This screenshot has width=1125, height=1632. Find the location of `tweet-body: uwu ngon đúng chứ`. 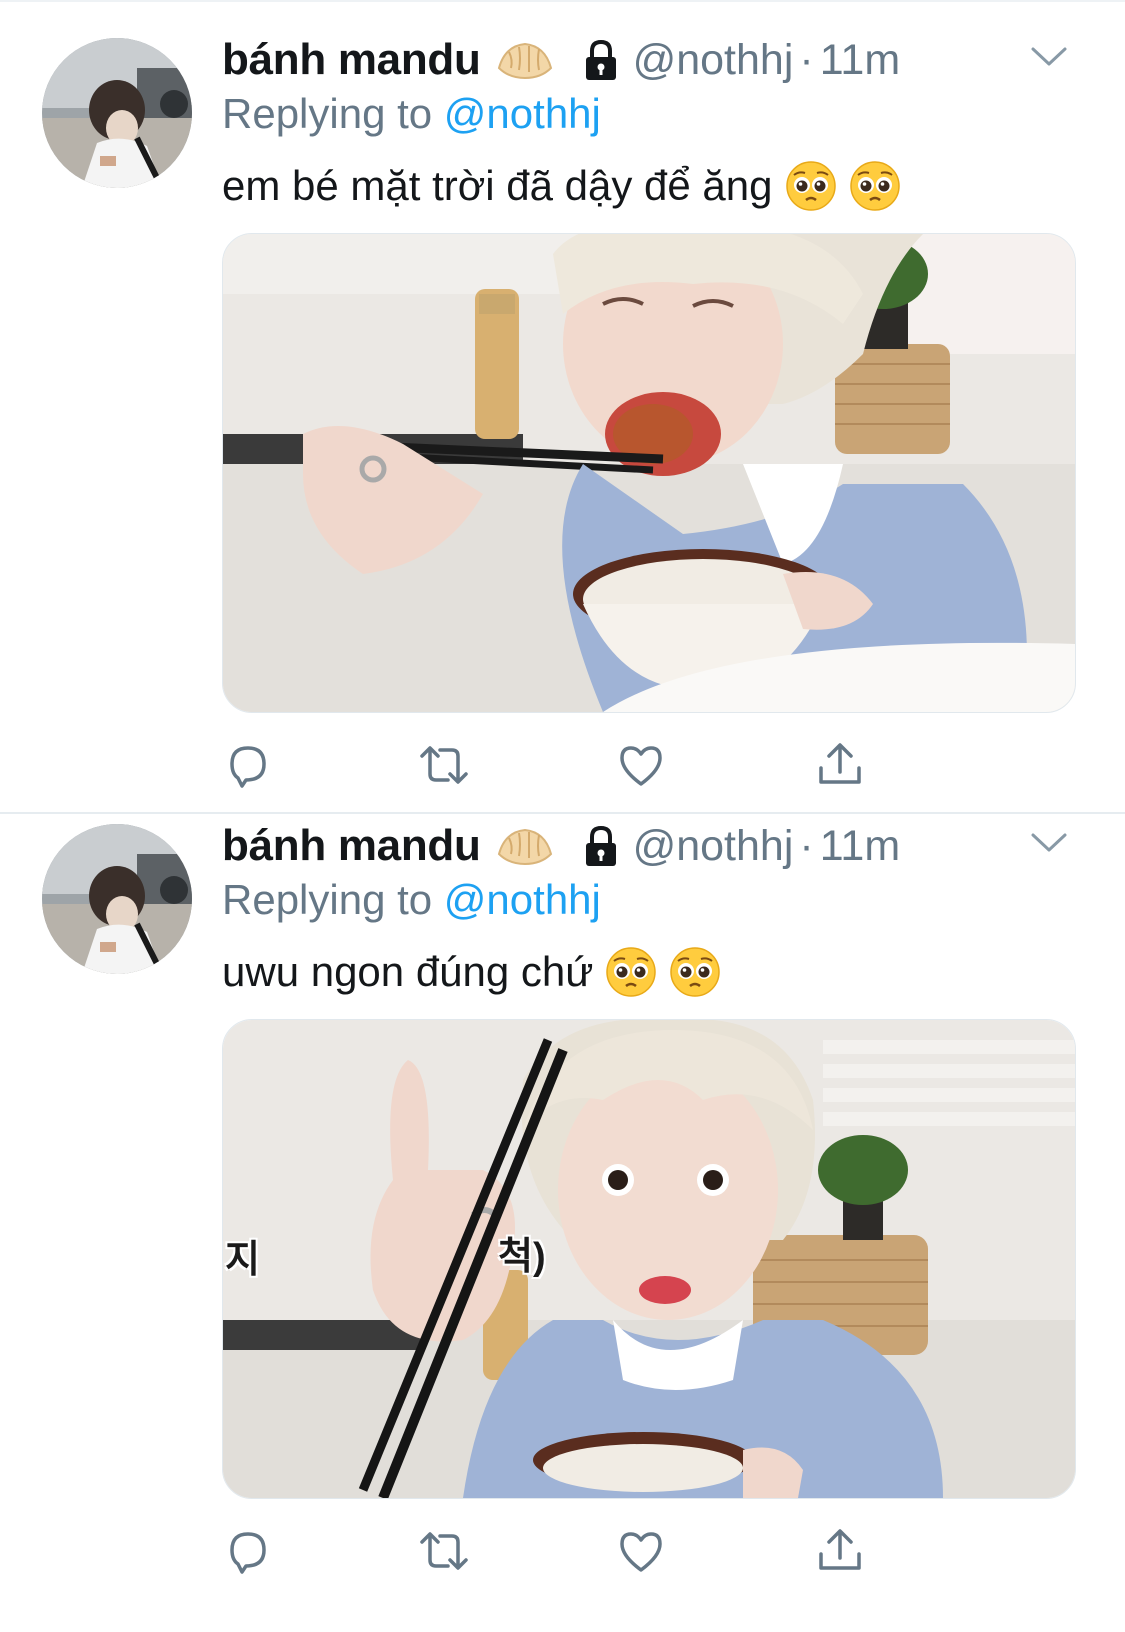

tweet-body: uwu ngon đúng chứ is located at coordinates (408, 971).